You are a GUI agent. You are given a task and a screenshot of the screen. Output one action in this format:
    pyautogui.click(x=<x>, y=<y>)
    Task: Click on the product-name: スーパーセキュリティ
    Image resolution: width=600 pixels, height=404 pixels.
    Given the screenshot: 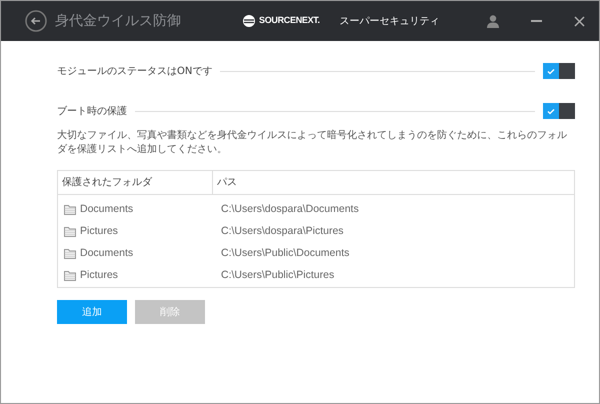 What is the action you would take?
    pyautogui.click(x=390, y=21)
    